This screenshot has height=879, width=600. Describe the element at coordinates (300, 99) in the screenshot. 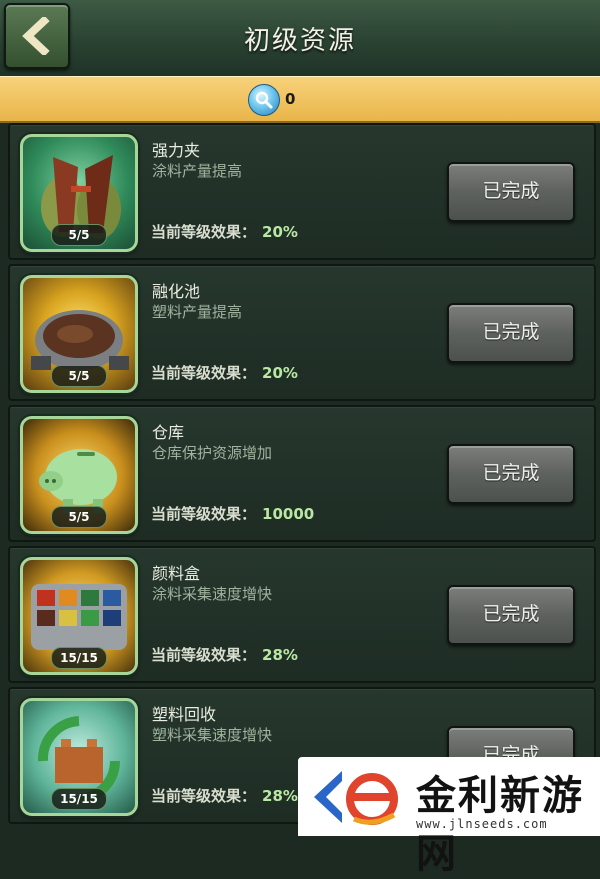

I see `resource-bar: 0` at that location.